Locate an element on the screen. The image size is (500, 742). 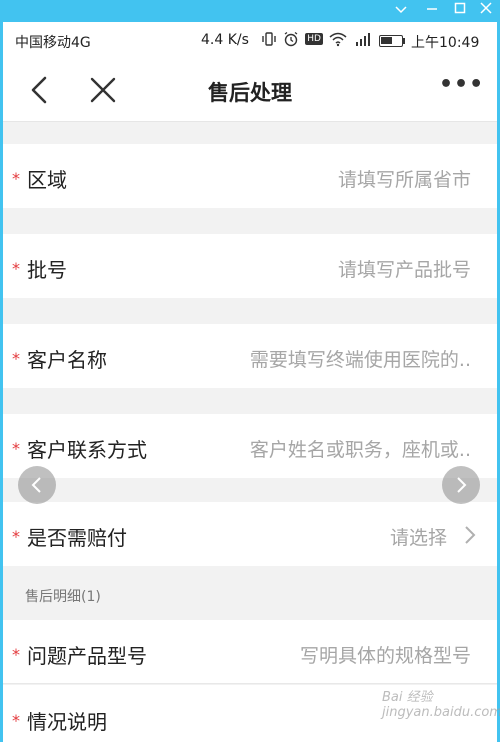
scroll-left-button is located at coordinates (37, 485).